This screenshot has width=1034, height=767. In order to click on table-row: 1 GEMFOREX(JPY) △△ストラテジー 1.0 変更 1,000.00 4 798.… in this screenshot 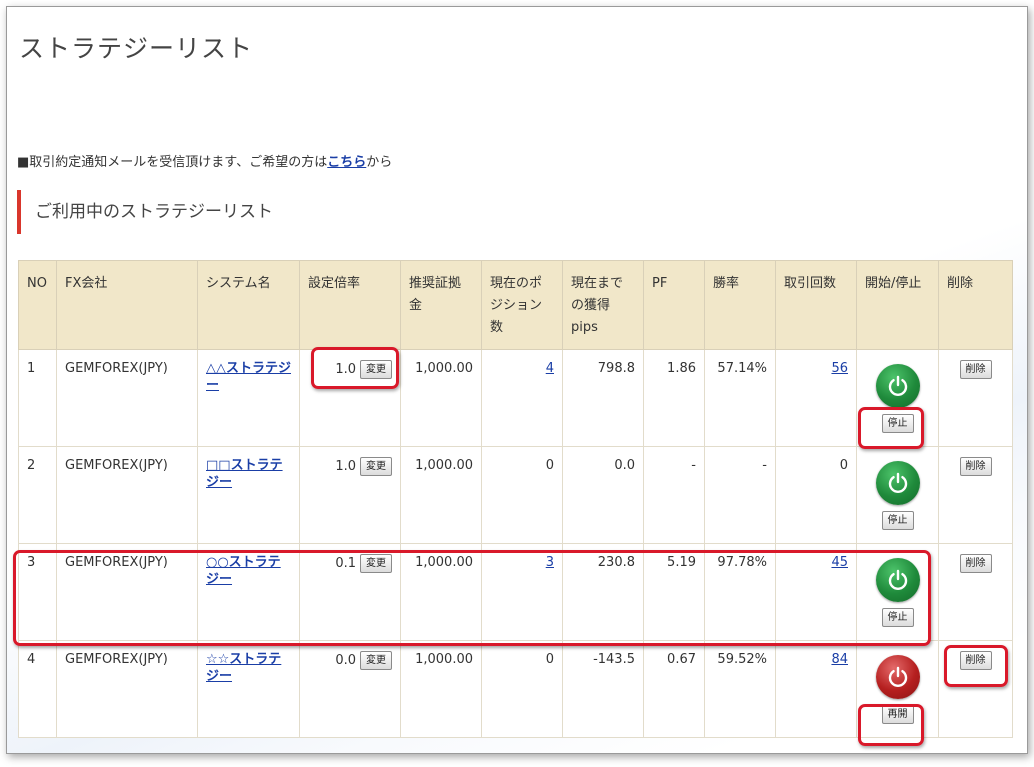, I will do `click(515, 398)`.